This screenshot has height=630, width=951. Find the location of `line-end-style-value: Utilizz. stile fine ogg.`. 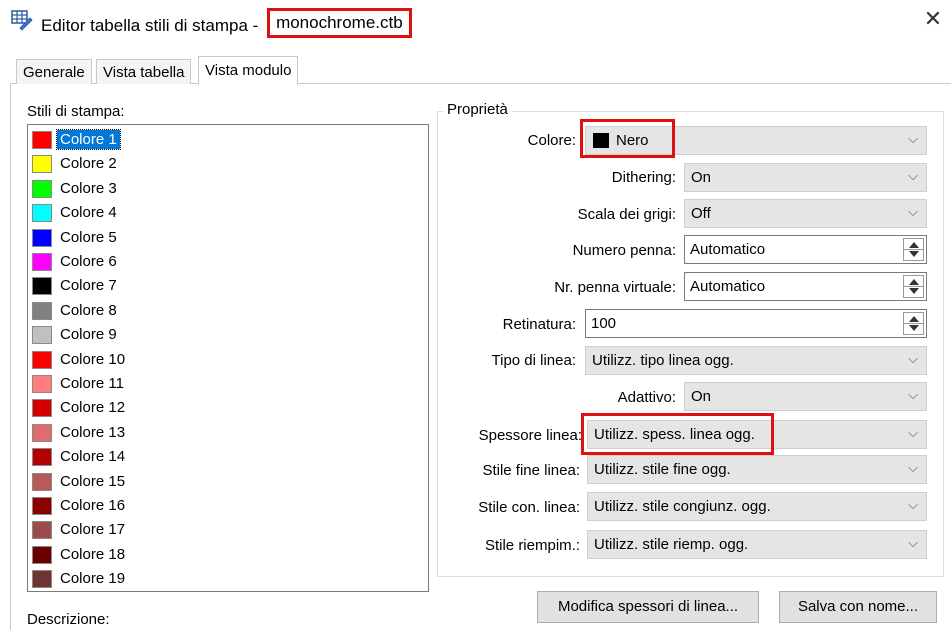

line-end-style-value: Utilizz. stile fine ogg. is located at coordinates (662, 469).